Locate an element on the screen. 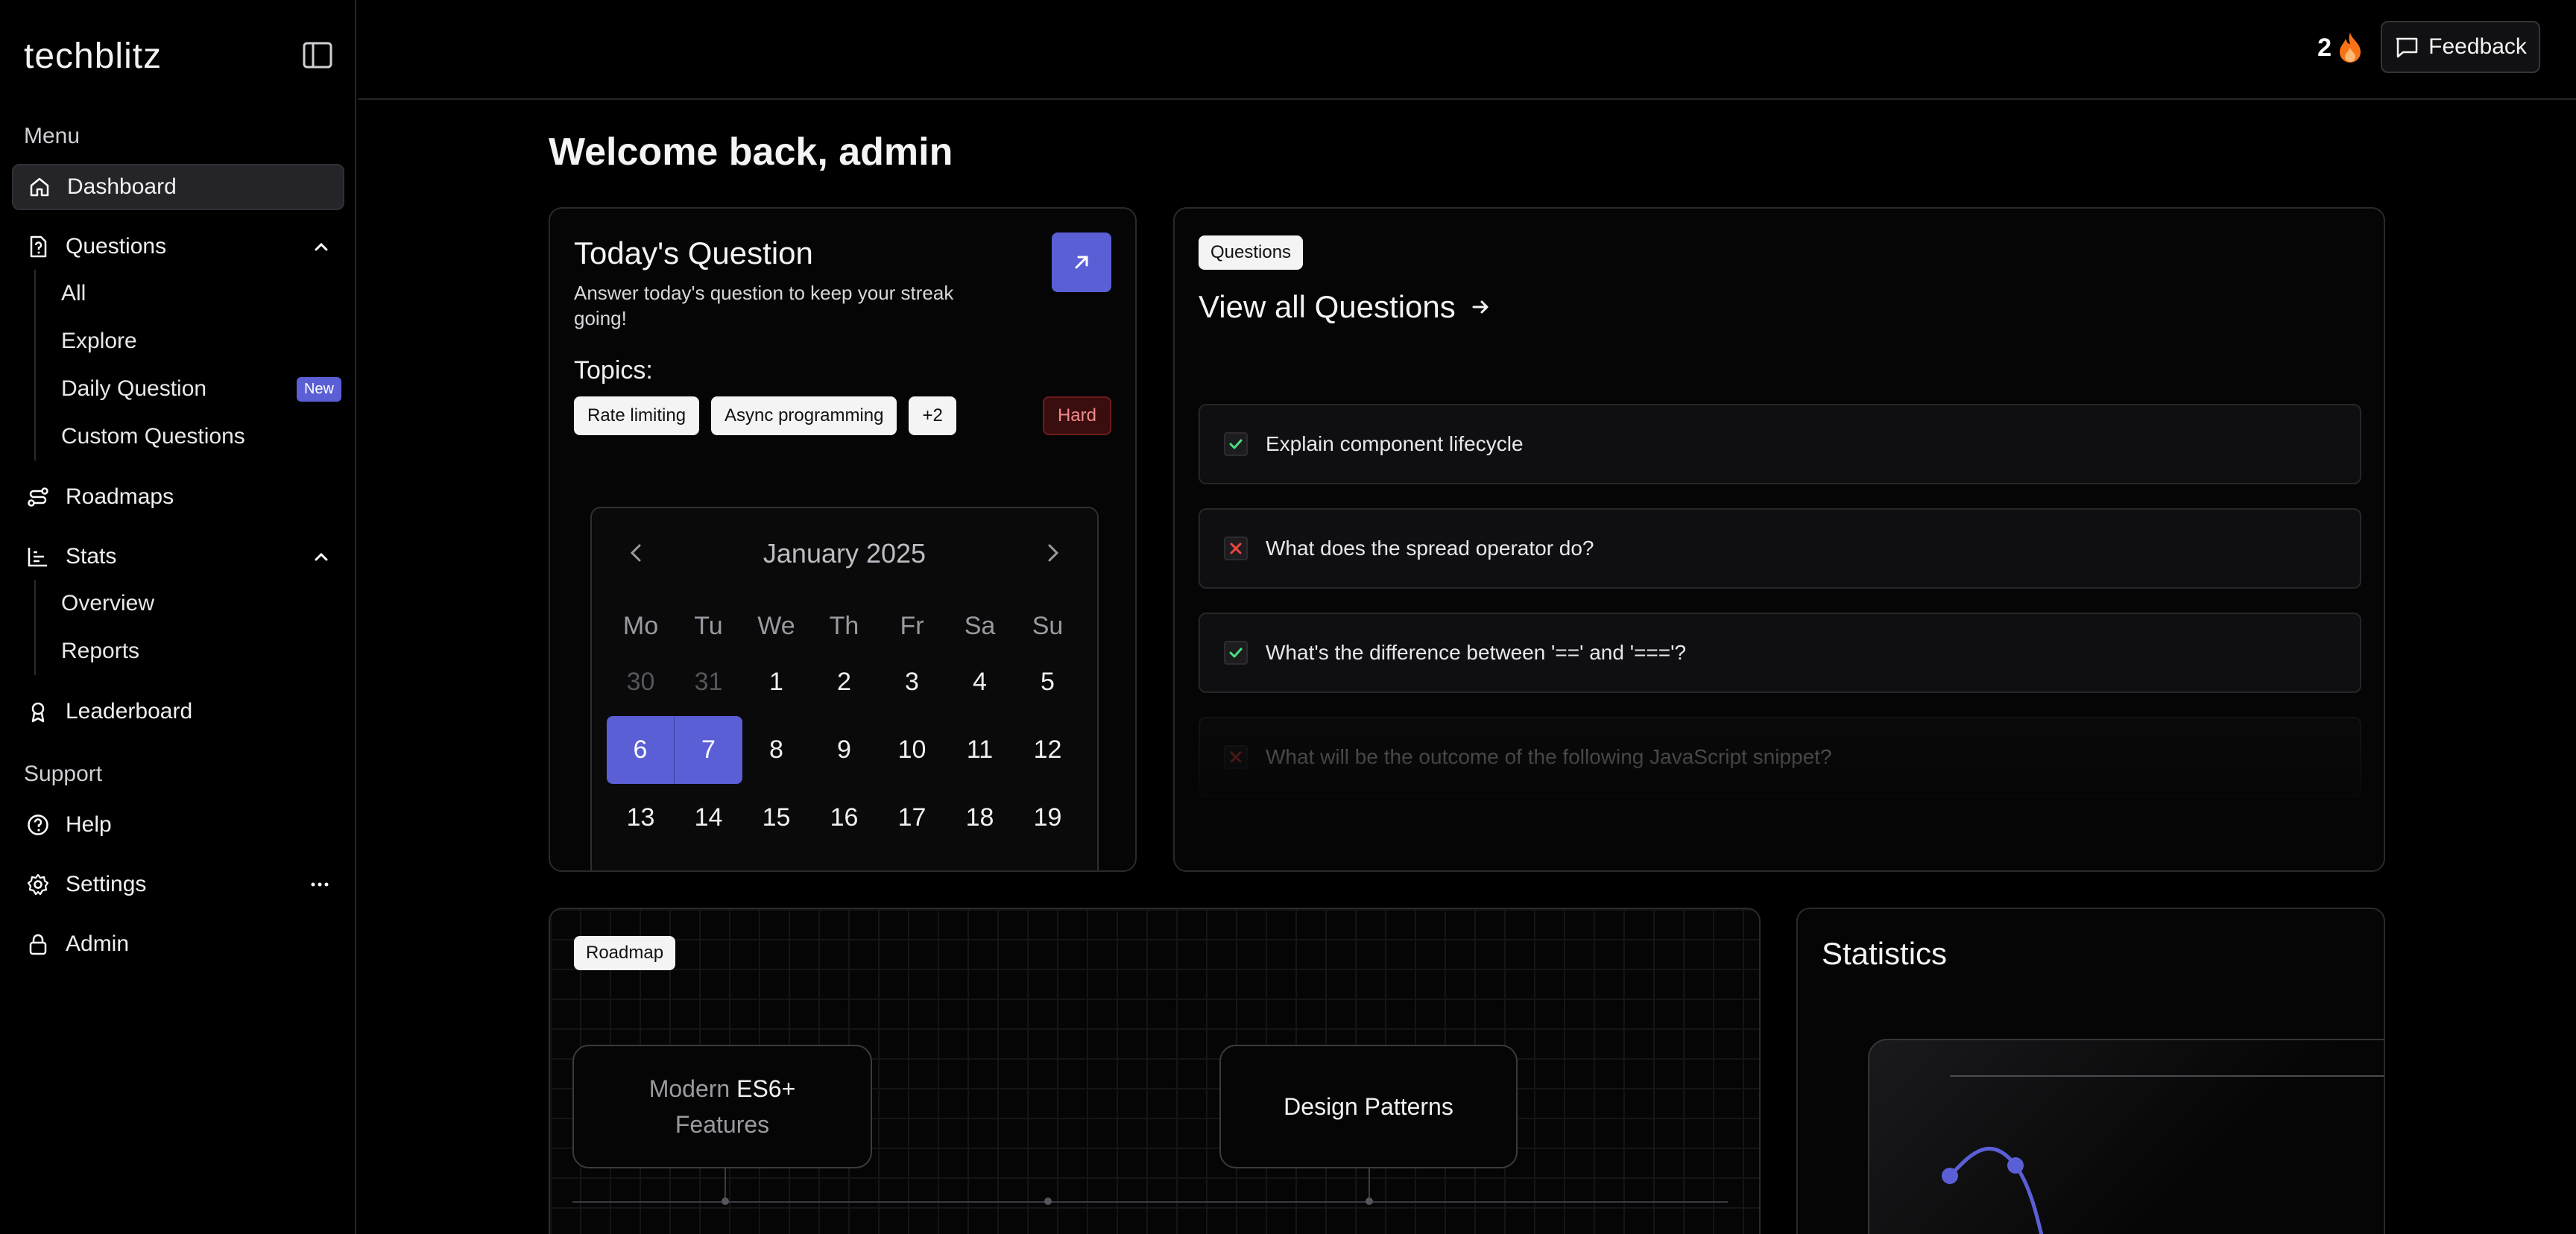 The image size is (2576, 1234). app-logo: techblitz is located at coordinates (93, 56).